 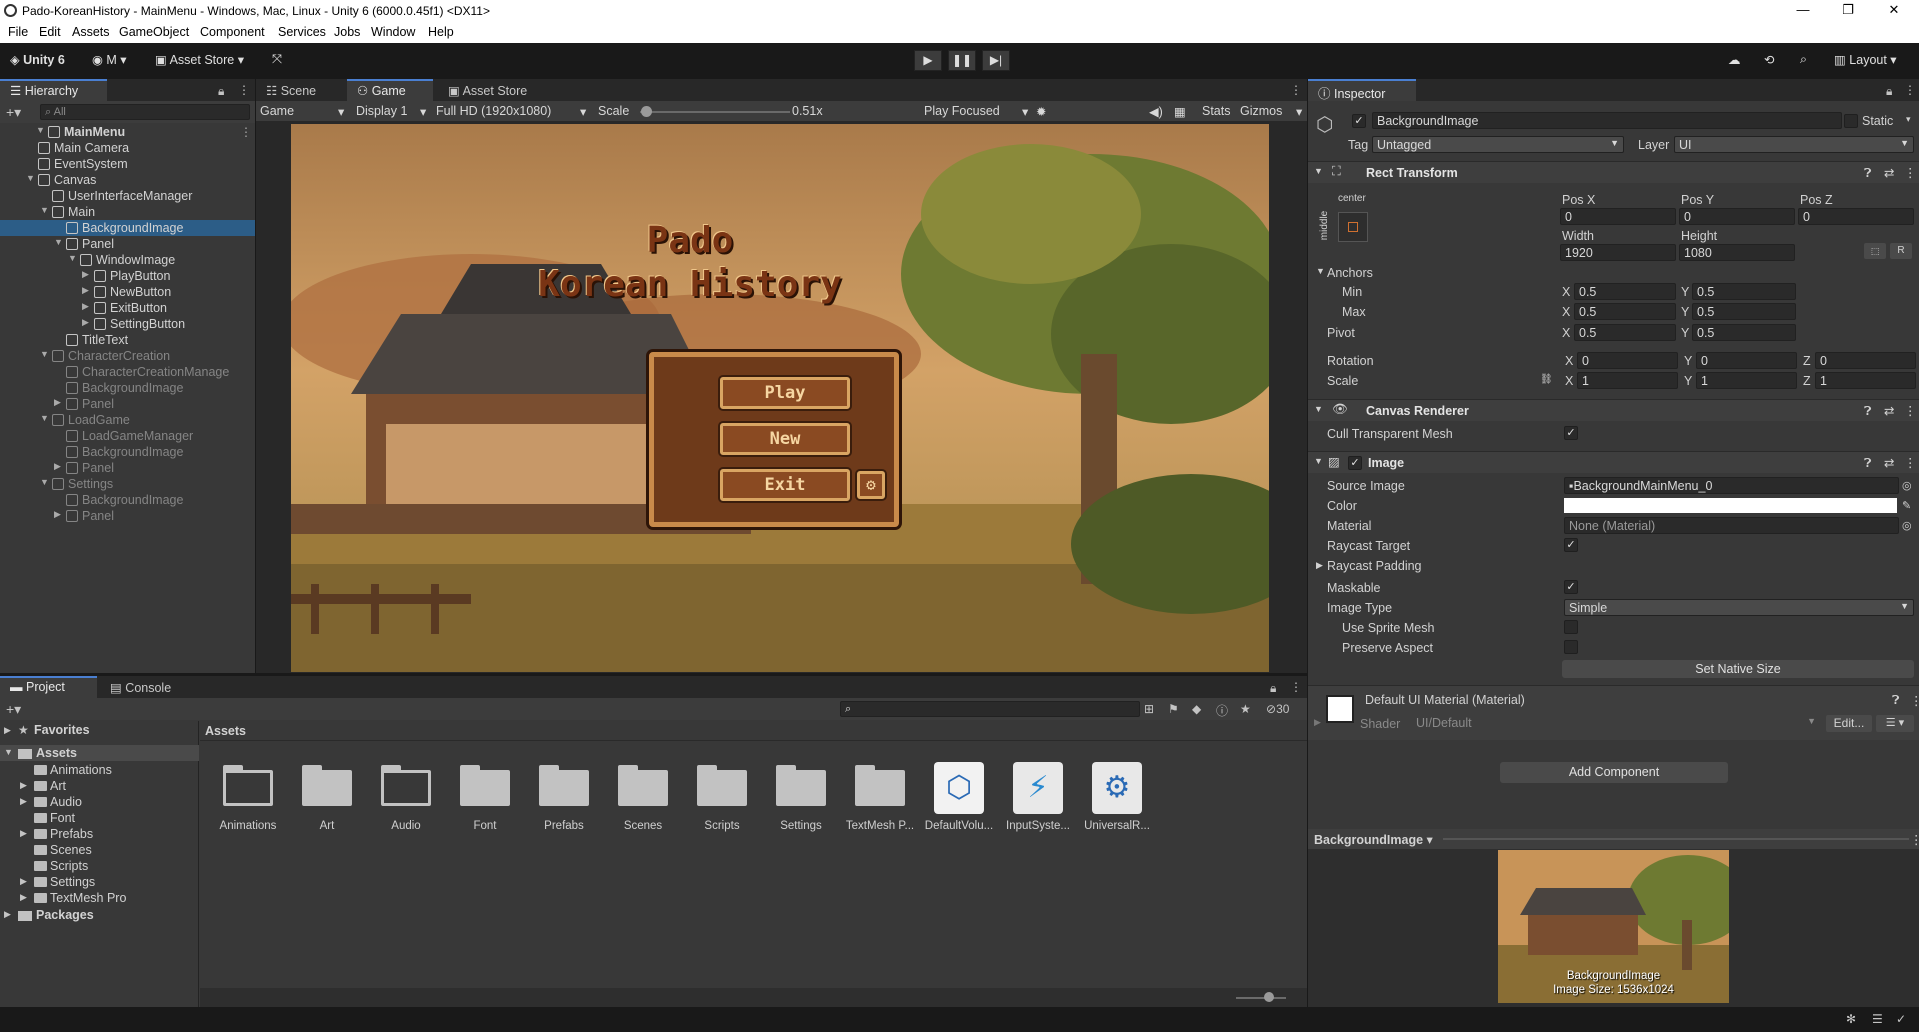 I want to click on material-field: None (Material), so click(x=1731, y=525).